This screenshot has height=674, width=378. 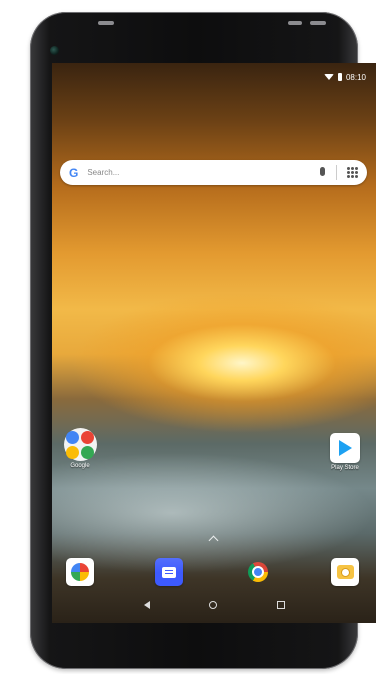 I want to click on google-folder: Google, so click(x=80, y=448).